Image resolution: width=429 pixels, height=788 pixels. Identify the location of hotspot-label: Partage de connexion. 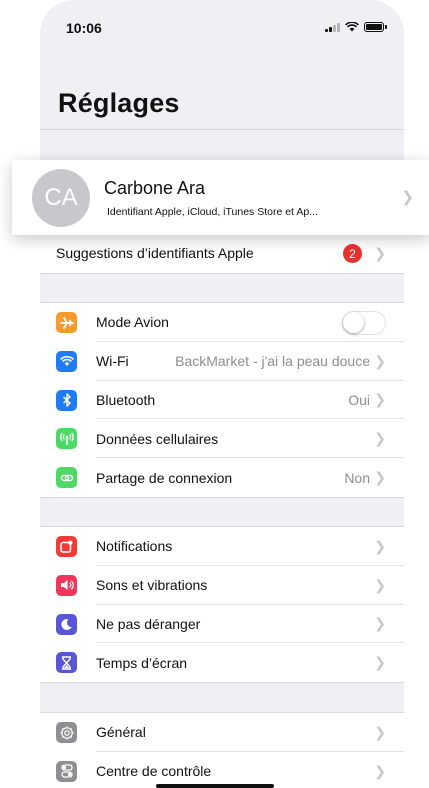
(164, 477).